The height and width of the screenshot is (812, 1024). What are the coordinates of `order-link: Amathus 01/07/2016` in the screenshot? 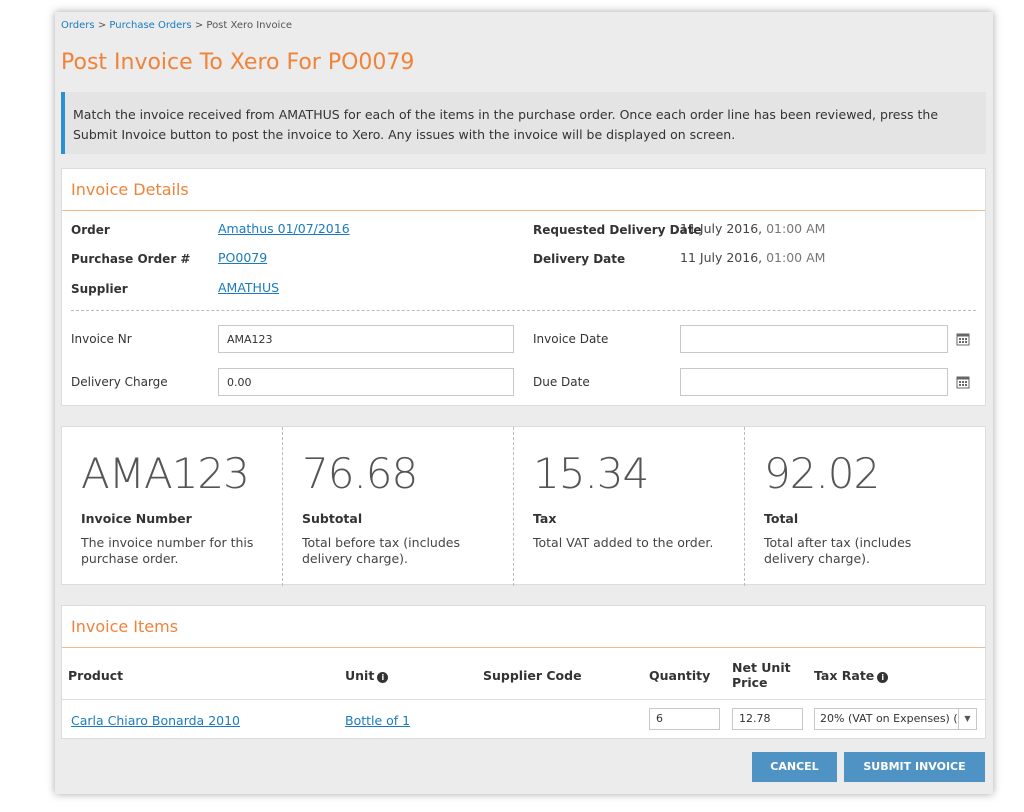 It's located at (284, 228).